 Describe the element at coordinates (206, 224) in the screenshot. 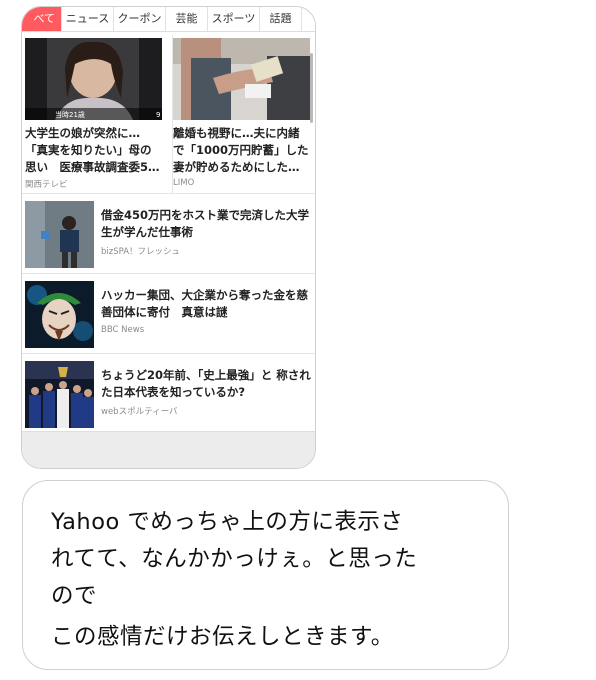

I see `article-title: 借金450万円をホスト業で完済した大学生が学んだ仕事術` at that location.